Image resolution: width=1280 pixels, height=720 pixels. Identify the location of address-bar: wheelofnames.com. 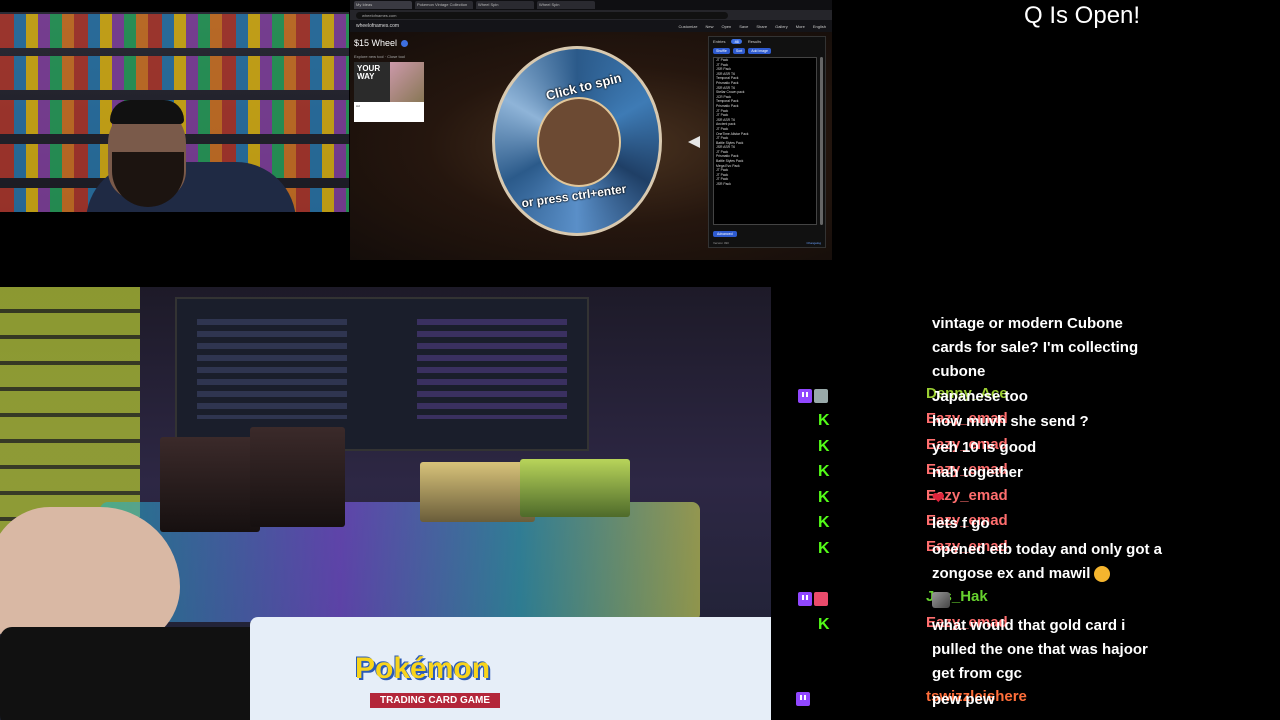
(591, 15).